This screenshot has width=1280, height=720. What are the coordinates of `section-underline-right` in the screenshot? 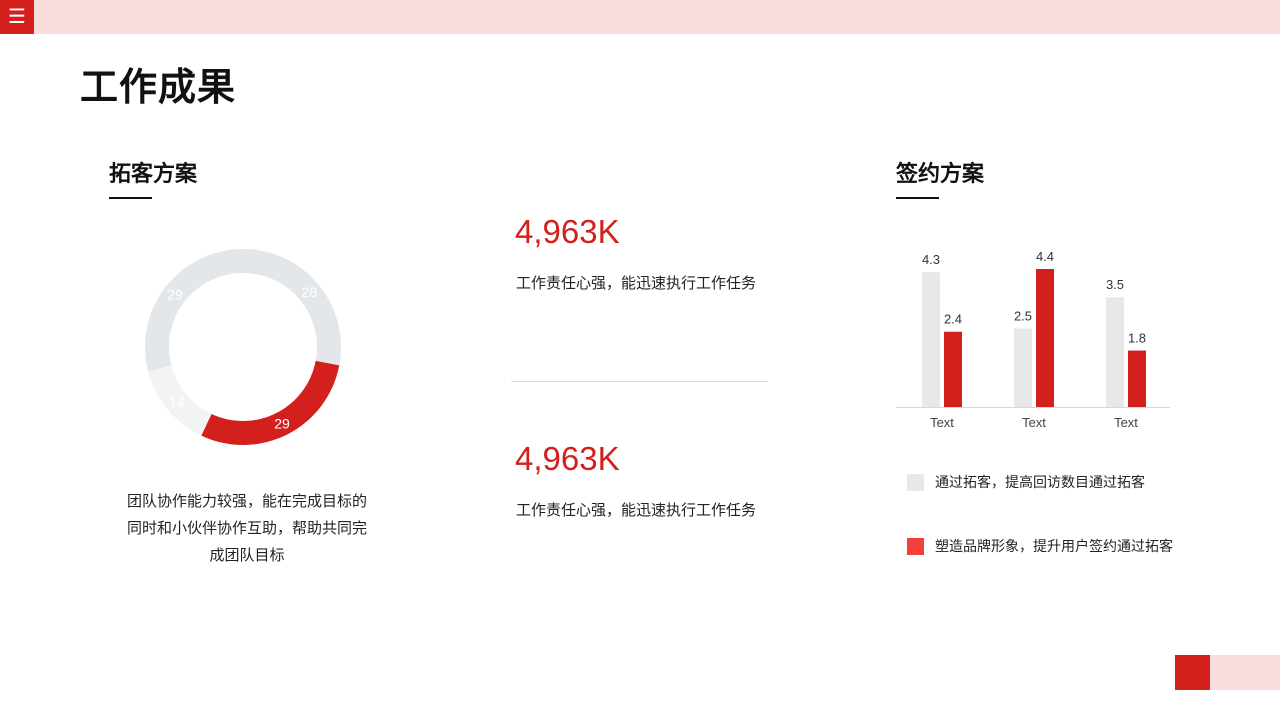 It's located at (917, 198).